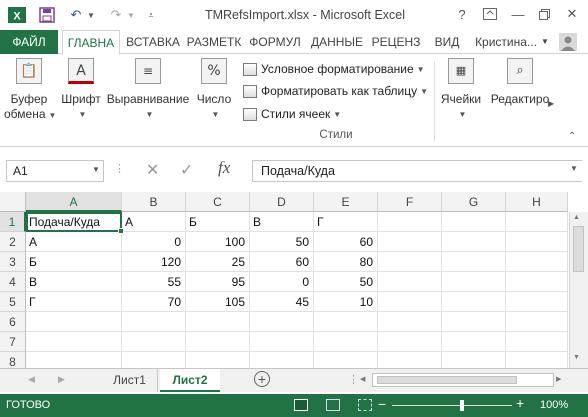 The width and height of the screenshot is (588, 417). I want to click on cell-h6, so click(537, 322).